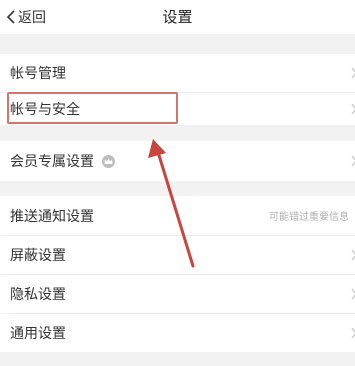 The height and width of the screenshot is (366, 355). What do you see at coordinates (177, 161) in the screenshot?
I see `settings-item-member: 会员专属设置` at bounding box center [177, 161].